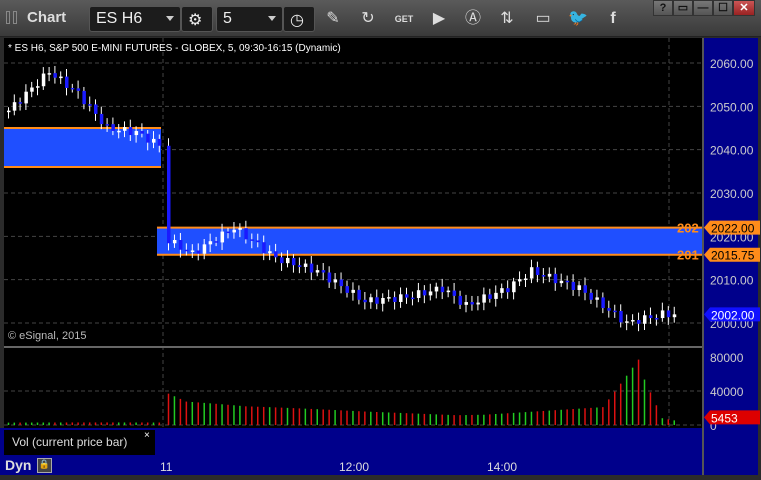 The height and width of the screenshot is (480, 761). Describe the element at coordinates (47, 17) in the screenshot. I see `window-title: Chart` at that location.